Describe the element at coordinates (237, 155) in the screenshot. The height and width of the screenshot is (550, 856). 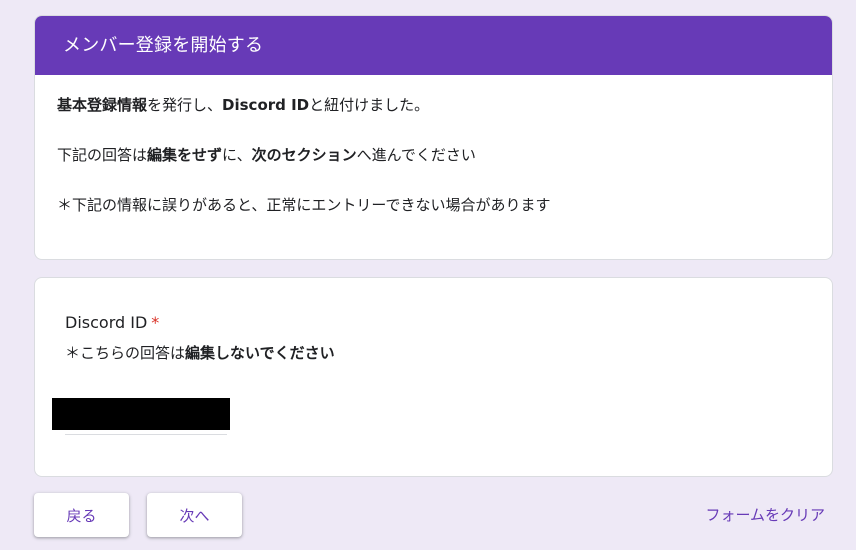
I see `description-text: に、` at that location.